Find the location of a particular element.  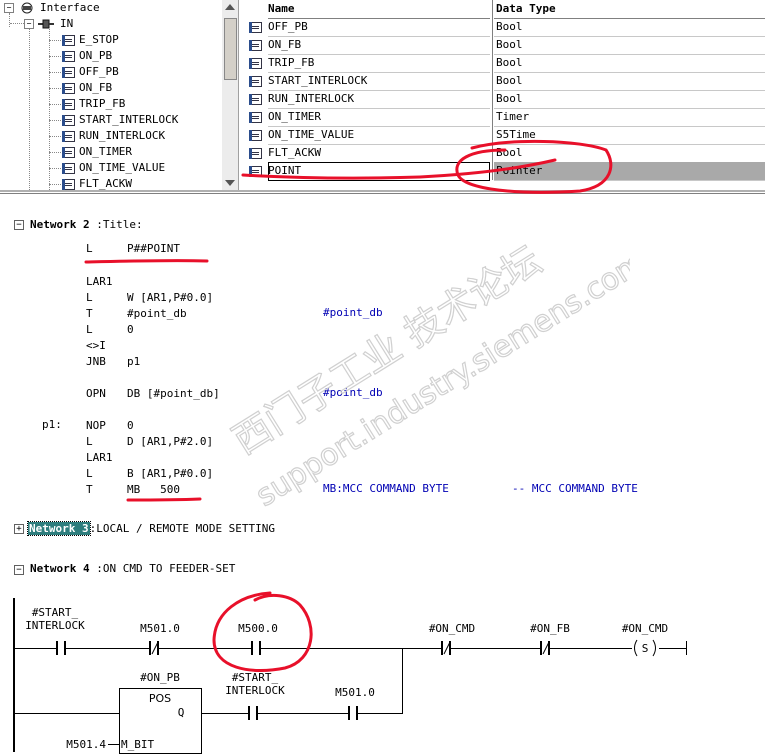

stl-operand: #point_db is located at coordinates (157, 314).